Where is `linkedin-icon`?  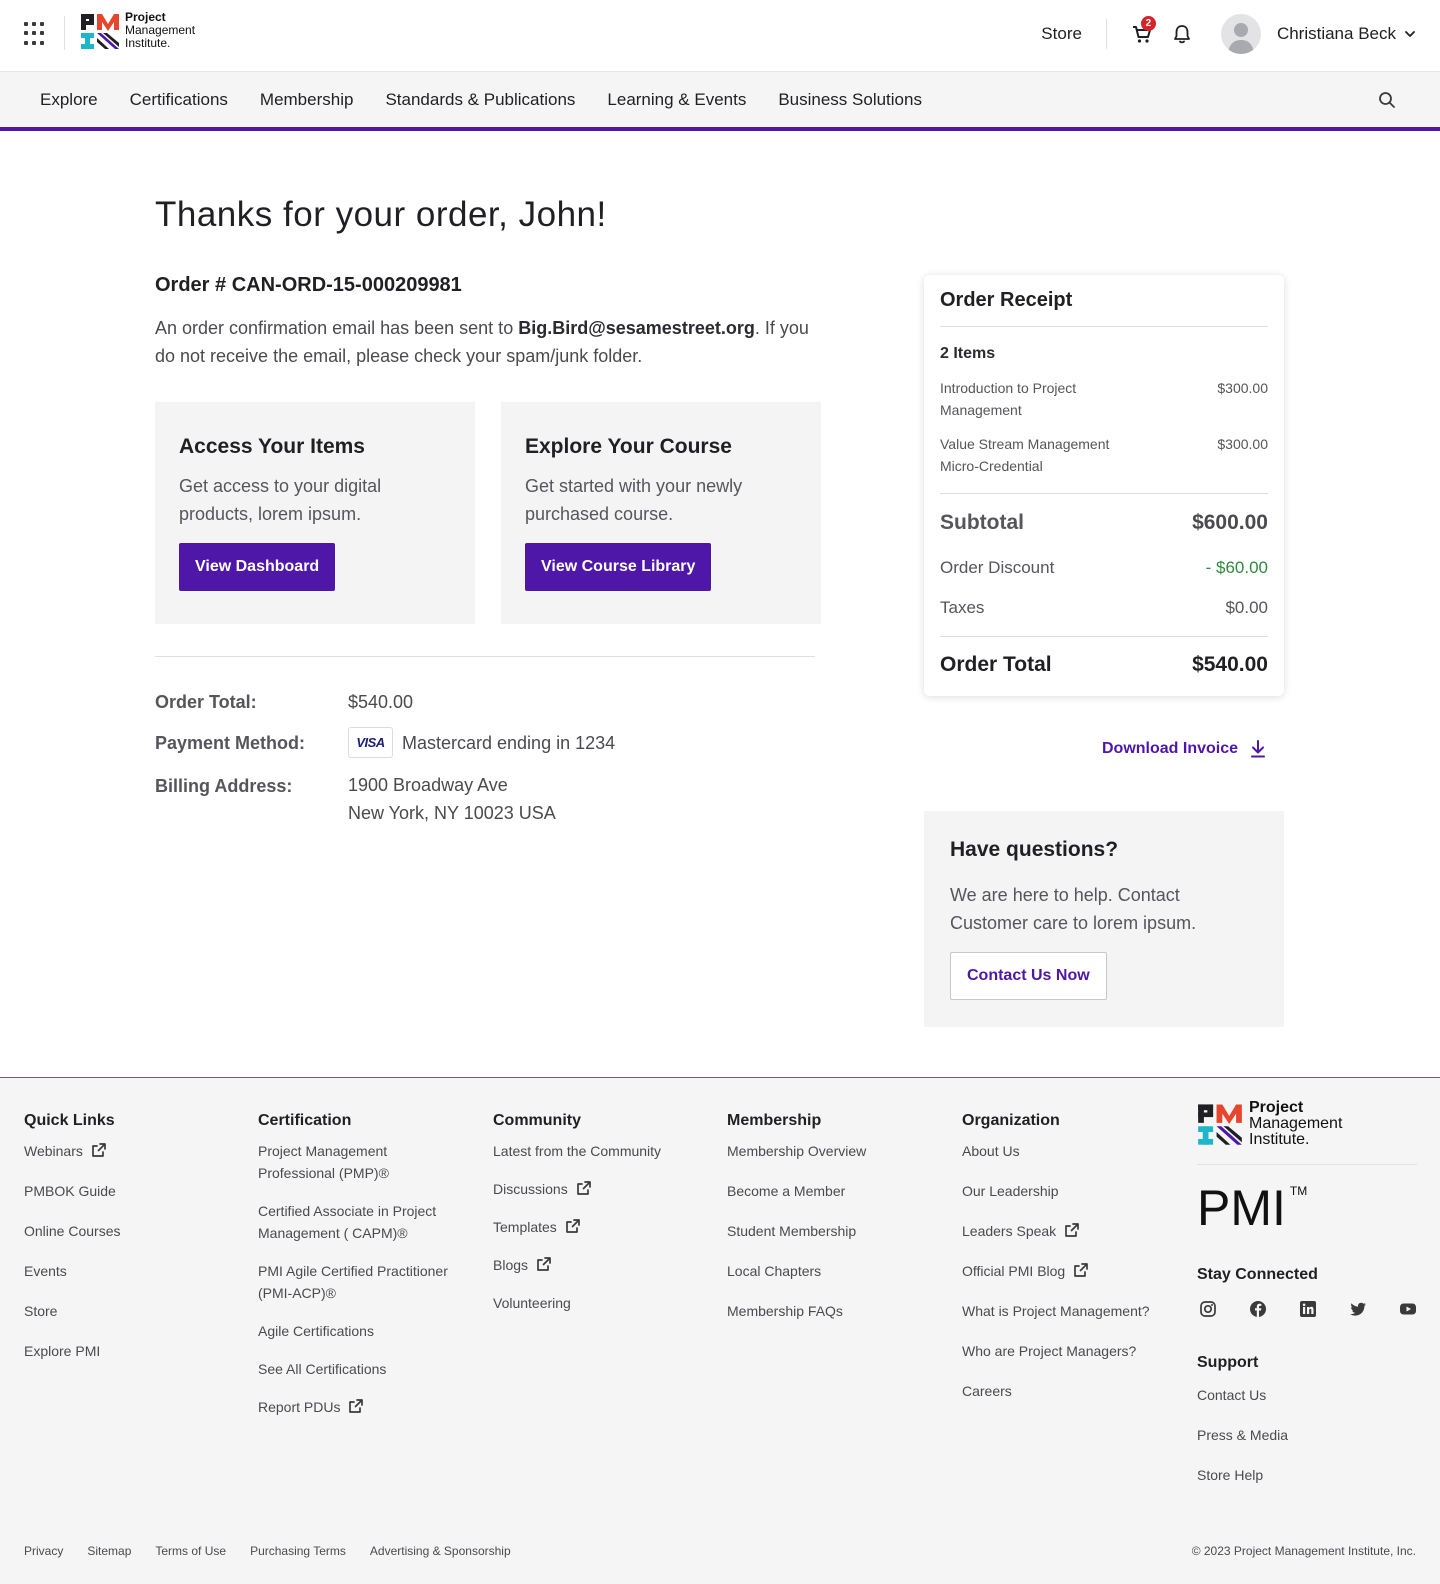 linkedin-icon is located at coordinates (1308, 1309).